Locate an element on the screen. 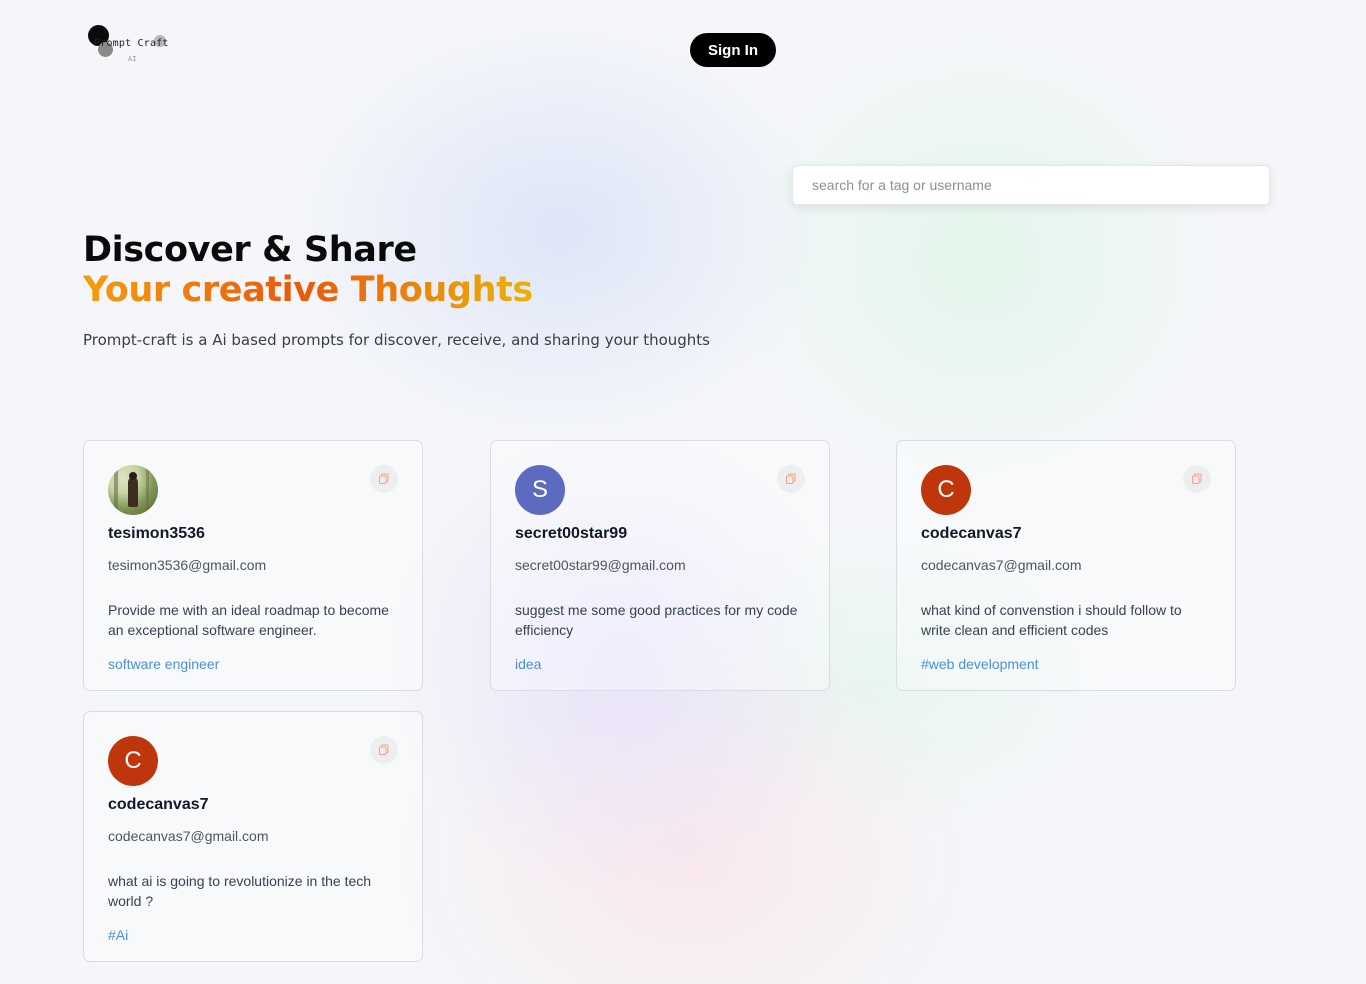 Image resolution: width=1366 pixels, height=984 pixels. avatar-letter: S is located at coordinates (539, 489).